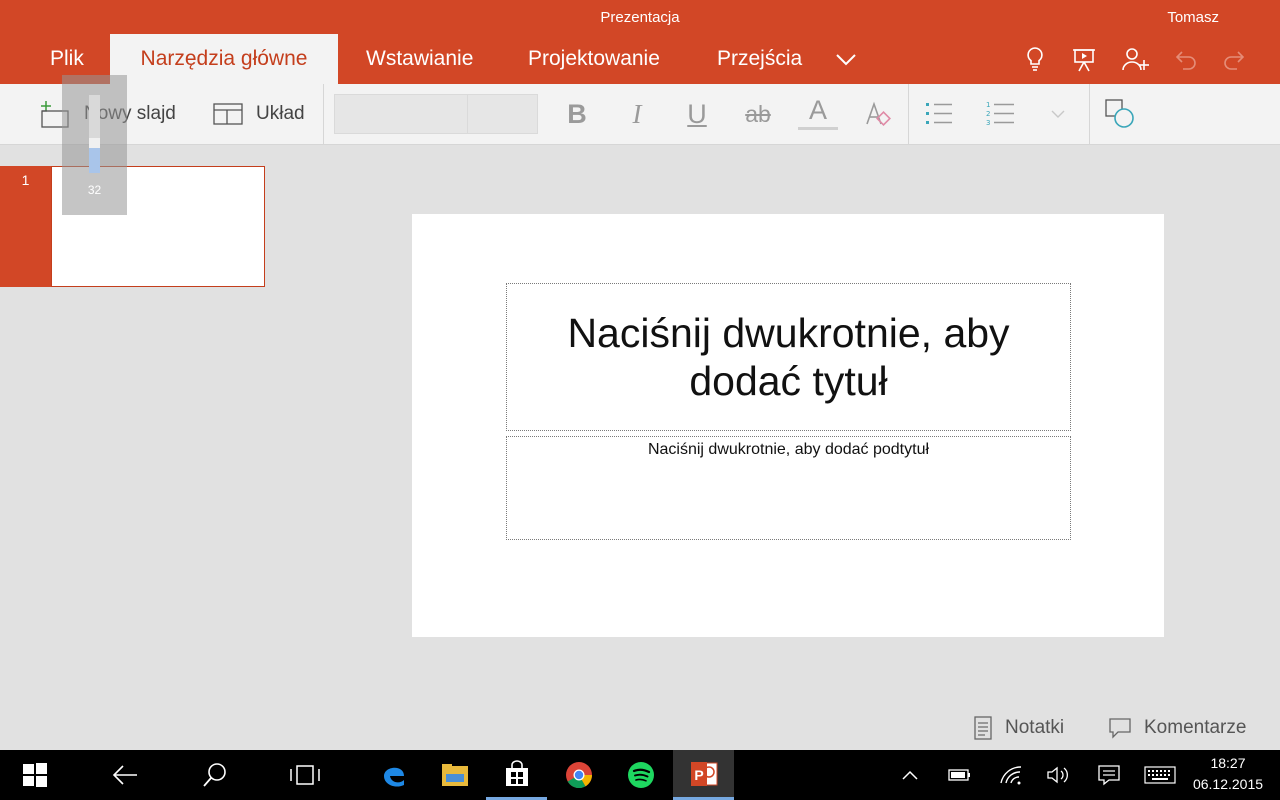  I want to click on shapes-button, so click(1120, 114).